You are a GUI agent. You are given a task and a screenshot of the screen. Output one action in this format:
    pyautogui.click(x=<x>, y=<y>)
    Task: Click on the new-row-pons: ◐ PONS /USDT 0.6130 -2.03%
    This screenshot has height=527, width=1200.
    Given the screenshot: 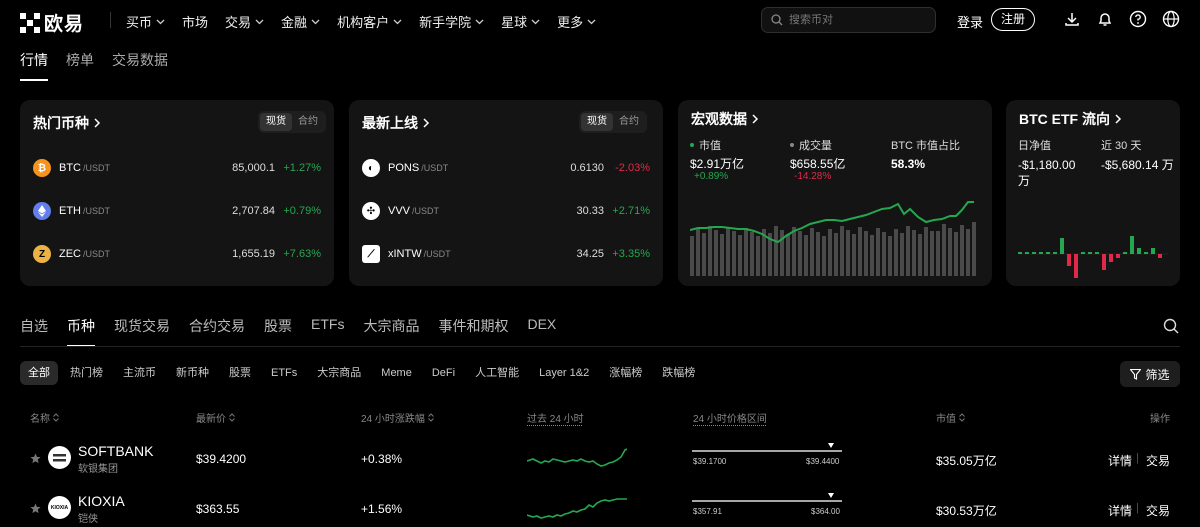 What is the action you would take?
    pyautogui.click(x=506, y=168)
    